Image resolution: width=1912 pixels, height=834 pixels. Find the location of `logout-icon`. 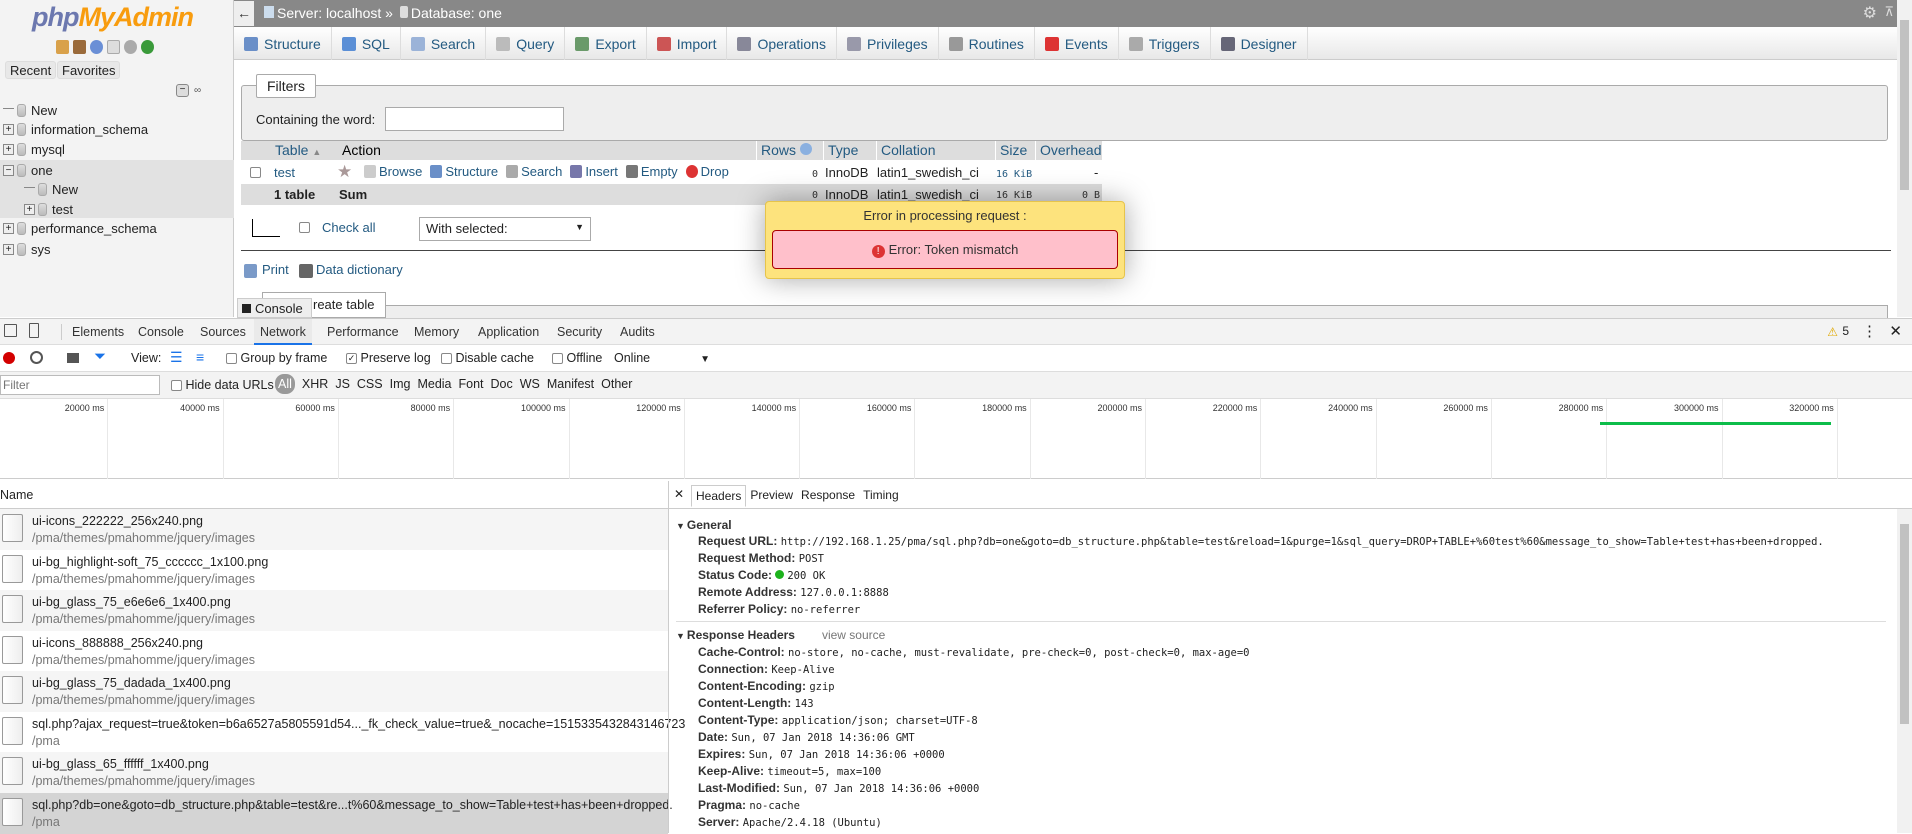

logout-icon is located at coordinates (79, 47).